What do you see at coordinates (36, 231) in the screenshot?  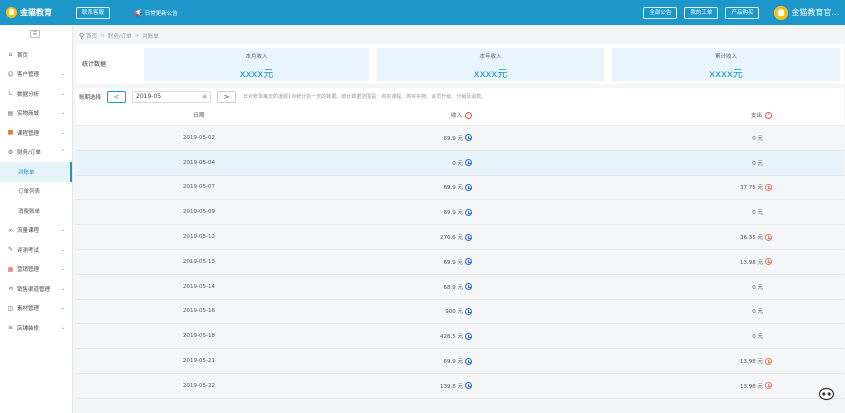 I see `sidebar-item-flow-courses: ∞ 流量课程 ⌄` at bounding box center [36, 231].